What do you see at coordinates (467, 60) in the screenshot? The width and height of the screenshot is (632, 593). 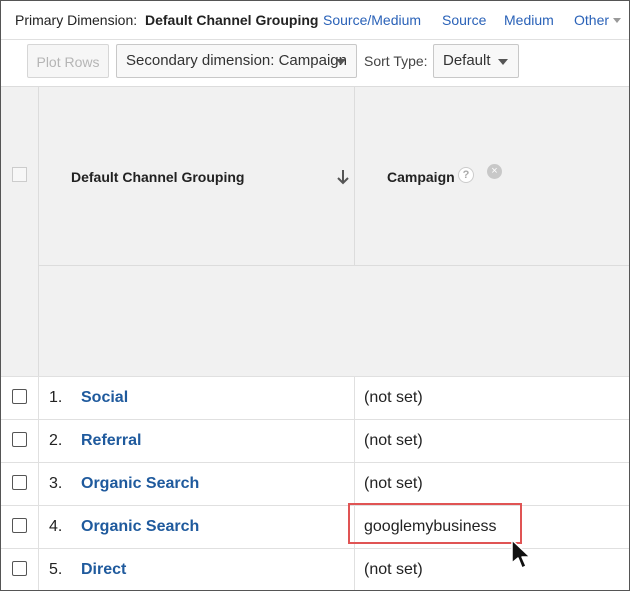 I see `sort-type-value: Default` at bounding box center [467, 60].